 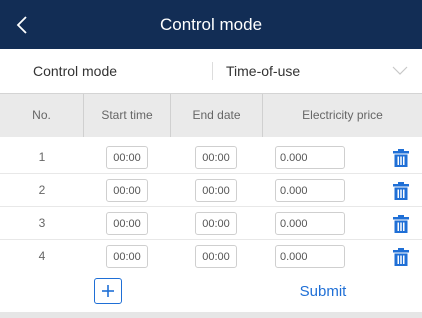 I want to click on add-row-button, so click(x=108, y=291).